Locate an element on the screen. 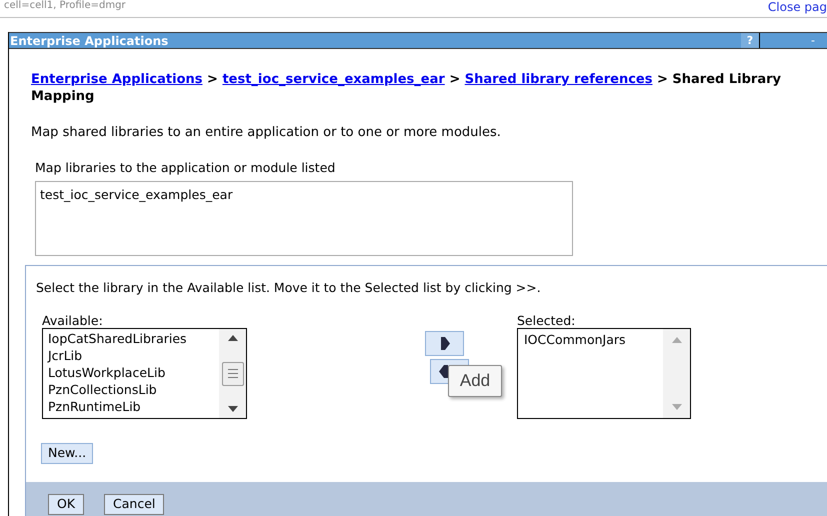 The height and width of the screenshot is (516, 827). instruction-text: Select the library in the Available list. Move it to the Selected list by clicking >>. is located at coordinates (289, 288).